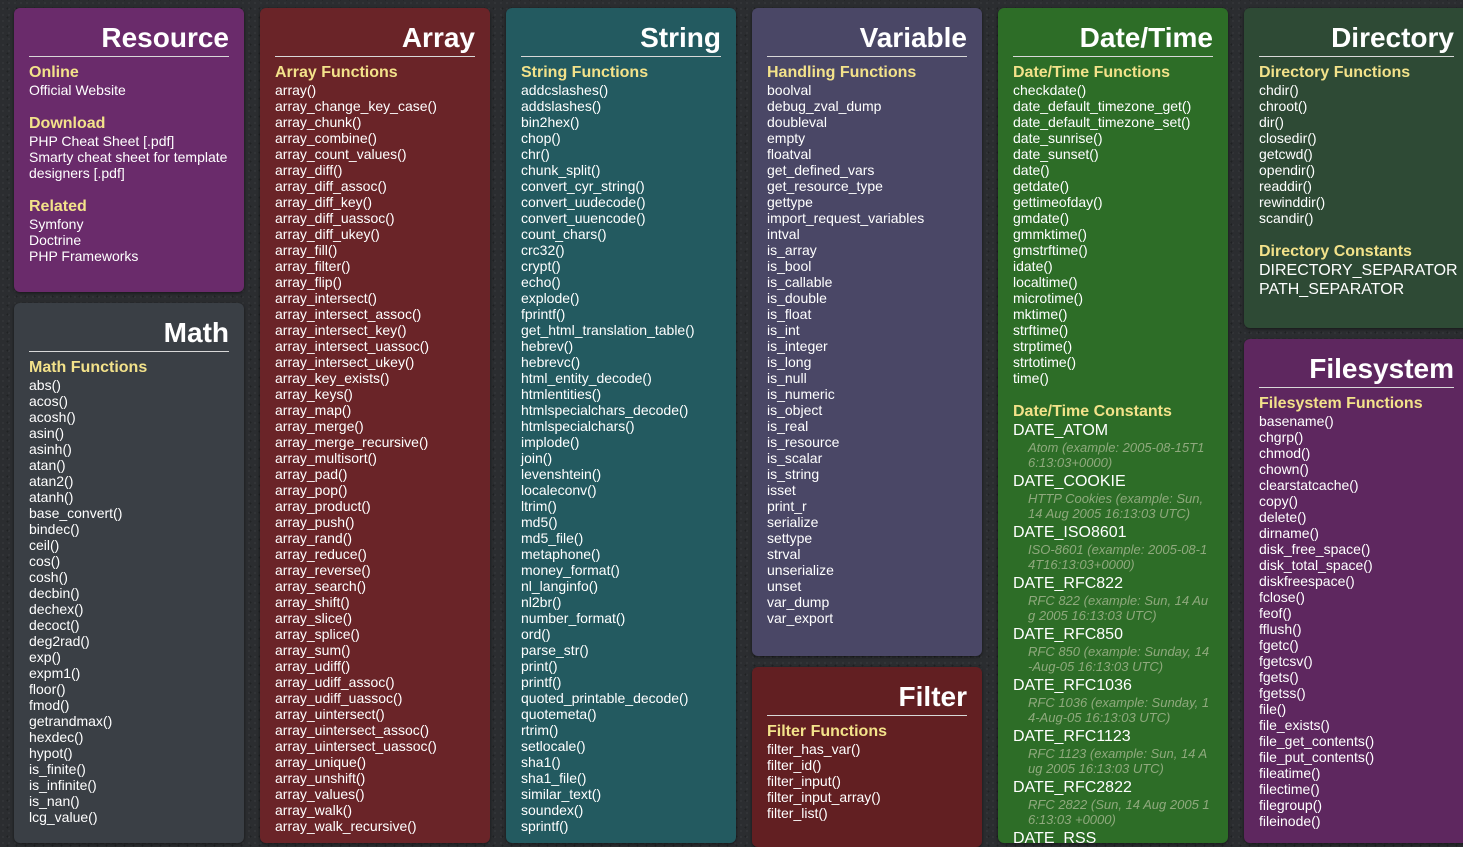 The image size is (1463, 847). What do you see at coordinates (621, 250) in the screenshot?
I see `function-link: crc32()` at bounding box center [621, 250].